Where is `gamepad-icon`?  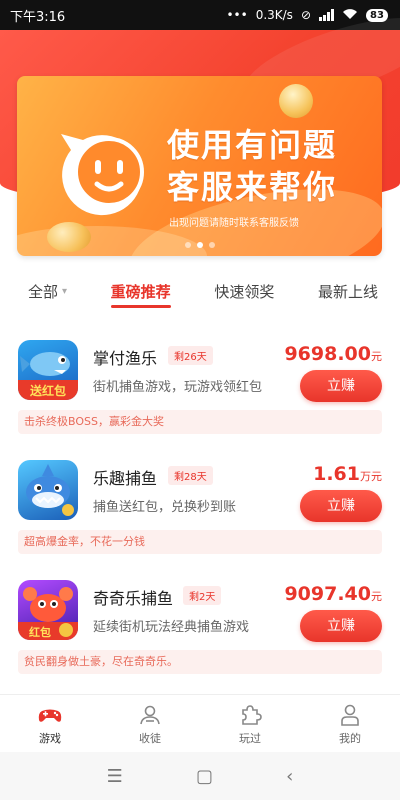
gamepad-icon is located at coordinates (50, 715).